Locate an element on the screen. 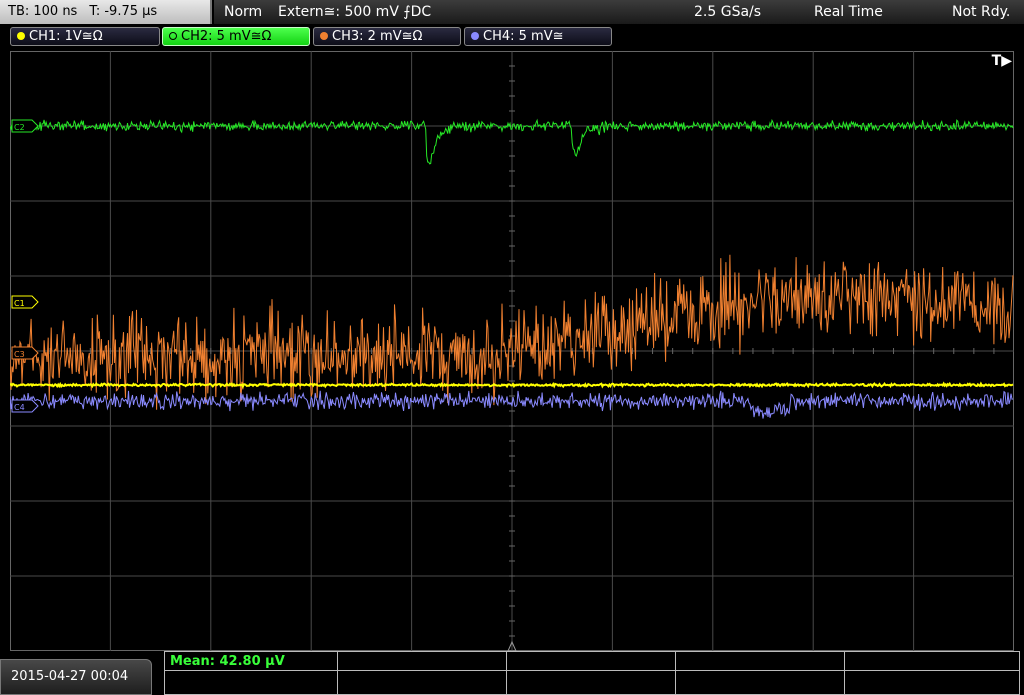 The width and height of the screenshot is (1024, 695). channel-2-label: CH2: 5 mV≅Ω is located at coordinates (226, 36).